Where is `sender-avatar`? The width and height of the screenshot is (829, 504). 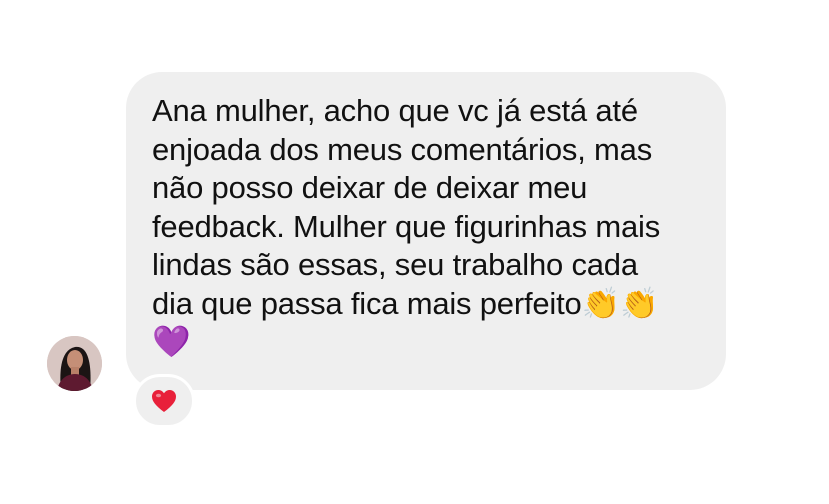 sender-avatar is located at coordinates (74, 363).